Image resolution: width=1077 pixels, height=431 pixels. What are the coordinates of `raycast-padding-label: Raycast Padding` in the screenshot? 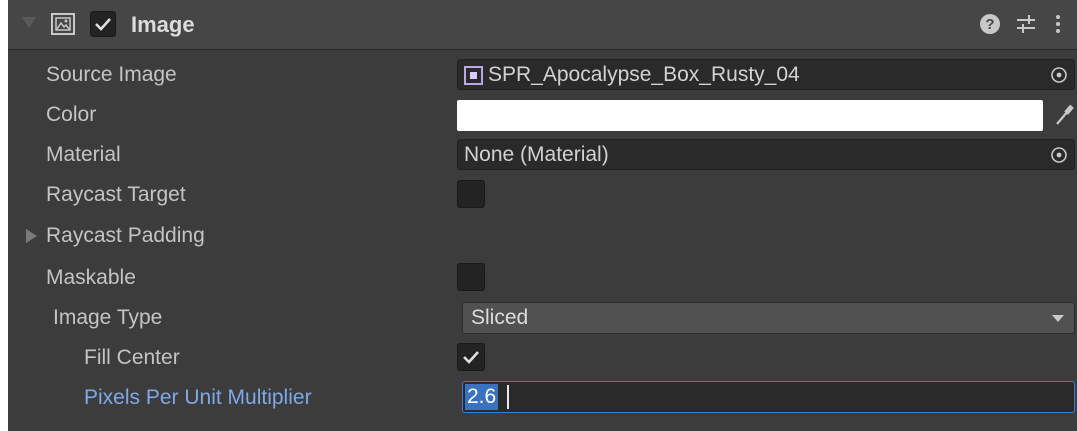 It's located at (125, 236).